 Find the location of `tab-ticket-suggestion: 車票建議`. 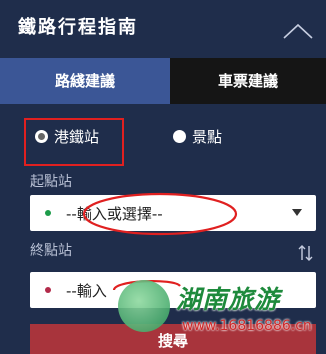

tab-ticket-suggestion: 車票建議 is located at coordinates (248, 81).